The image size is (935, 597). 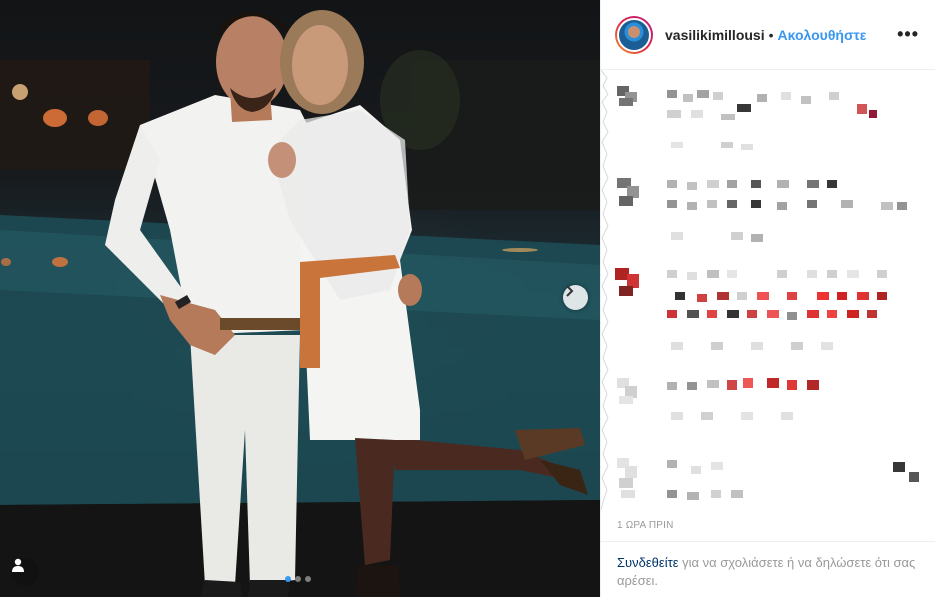 I want to click on profile-picture, so click(x=634, y=34).